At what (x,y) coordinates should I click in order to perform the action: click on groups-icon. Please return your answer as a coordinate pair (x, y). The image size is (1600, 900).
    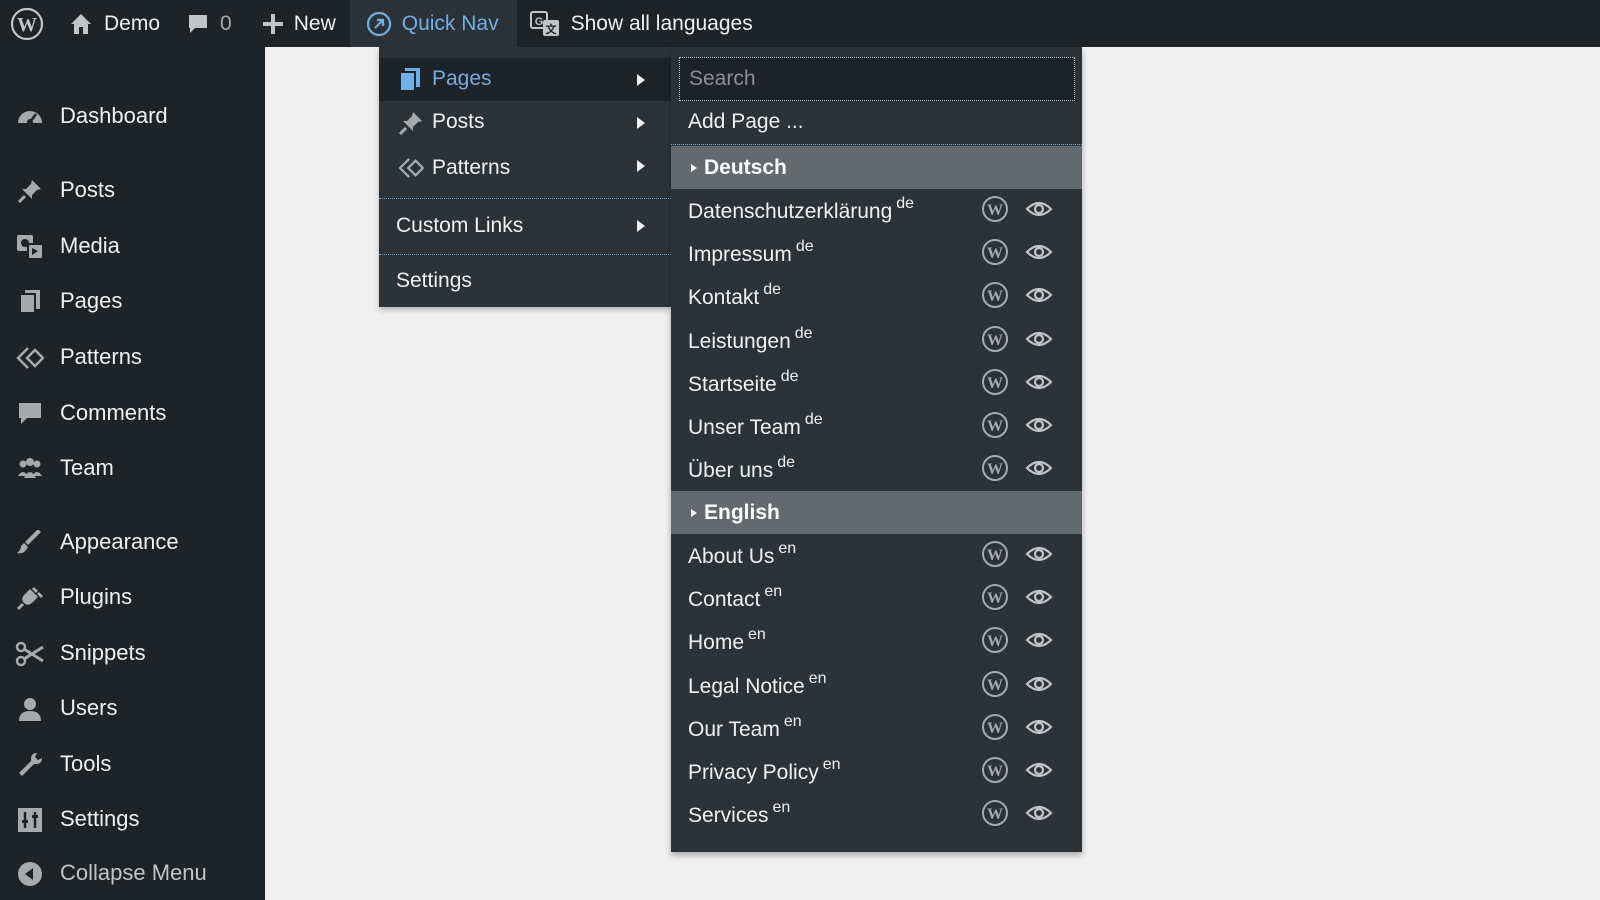
    Looking at the image, I should click on (30, 469).